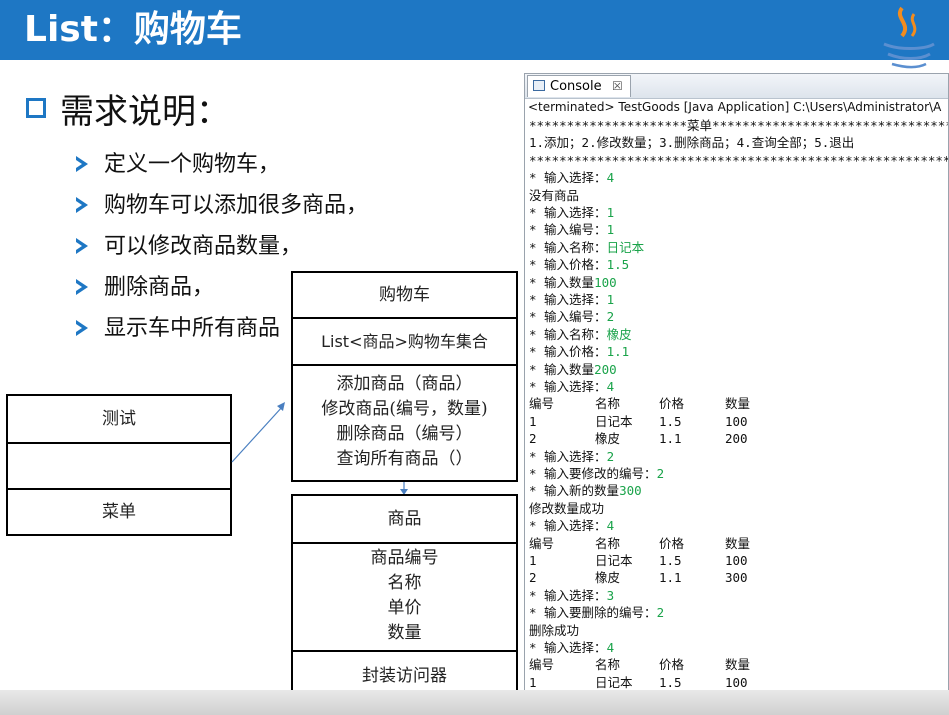 Image resolution: width=949 pixels, height=715 pixels. What do you see at coordinates (638, 438) in the screenshot?
I see `console-line: 2 橡皮 1.1 200` at bounding box center [638, 438].